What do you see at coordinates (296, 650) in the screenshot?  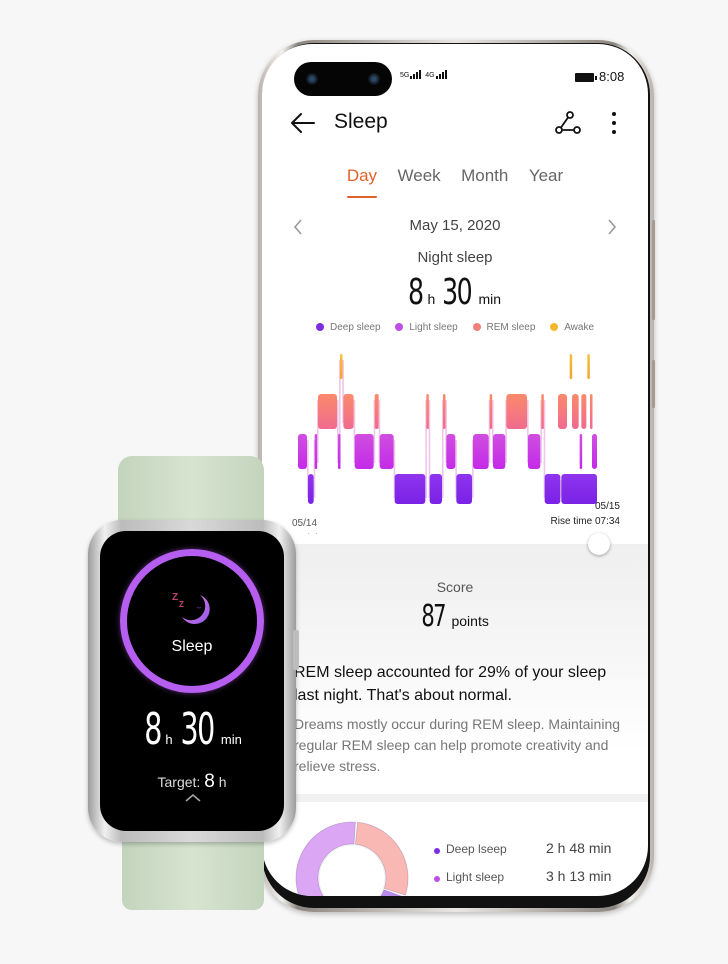 I see `watch-button` at bounding box center [296, 650].